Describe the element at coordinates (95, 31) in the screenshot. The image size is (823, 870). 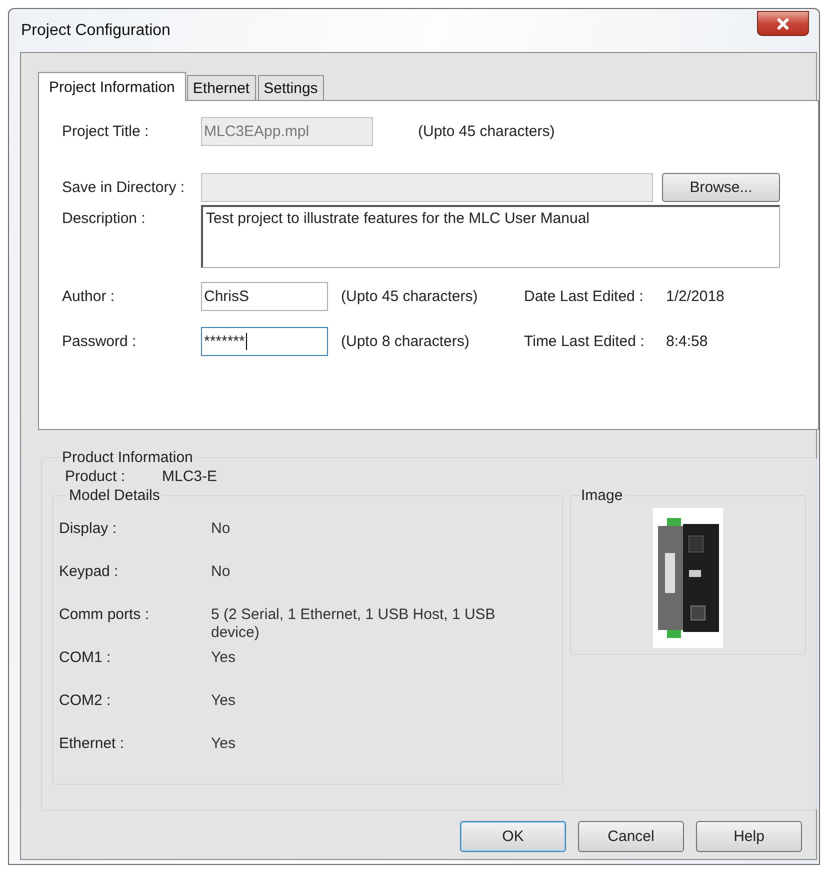
I see `window-title: Project Configuration` at that location.